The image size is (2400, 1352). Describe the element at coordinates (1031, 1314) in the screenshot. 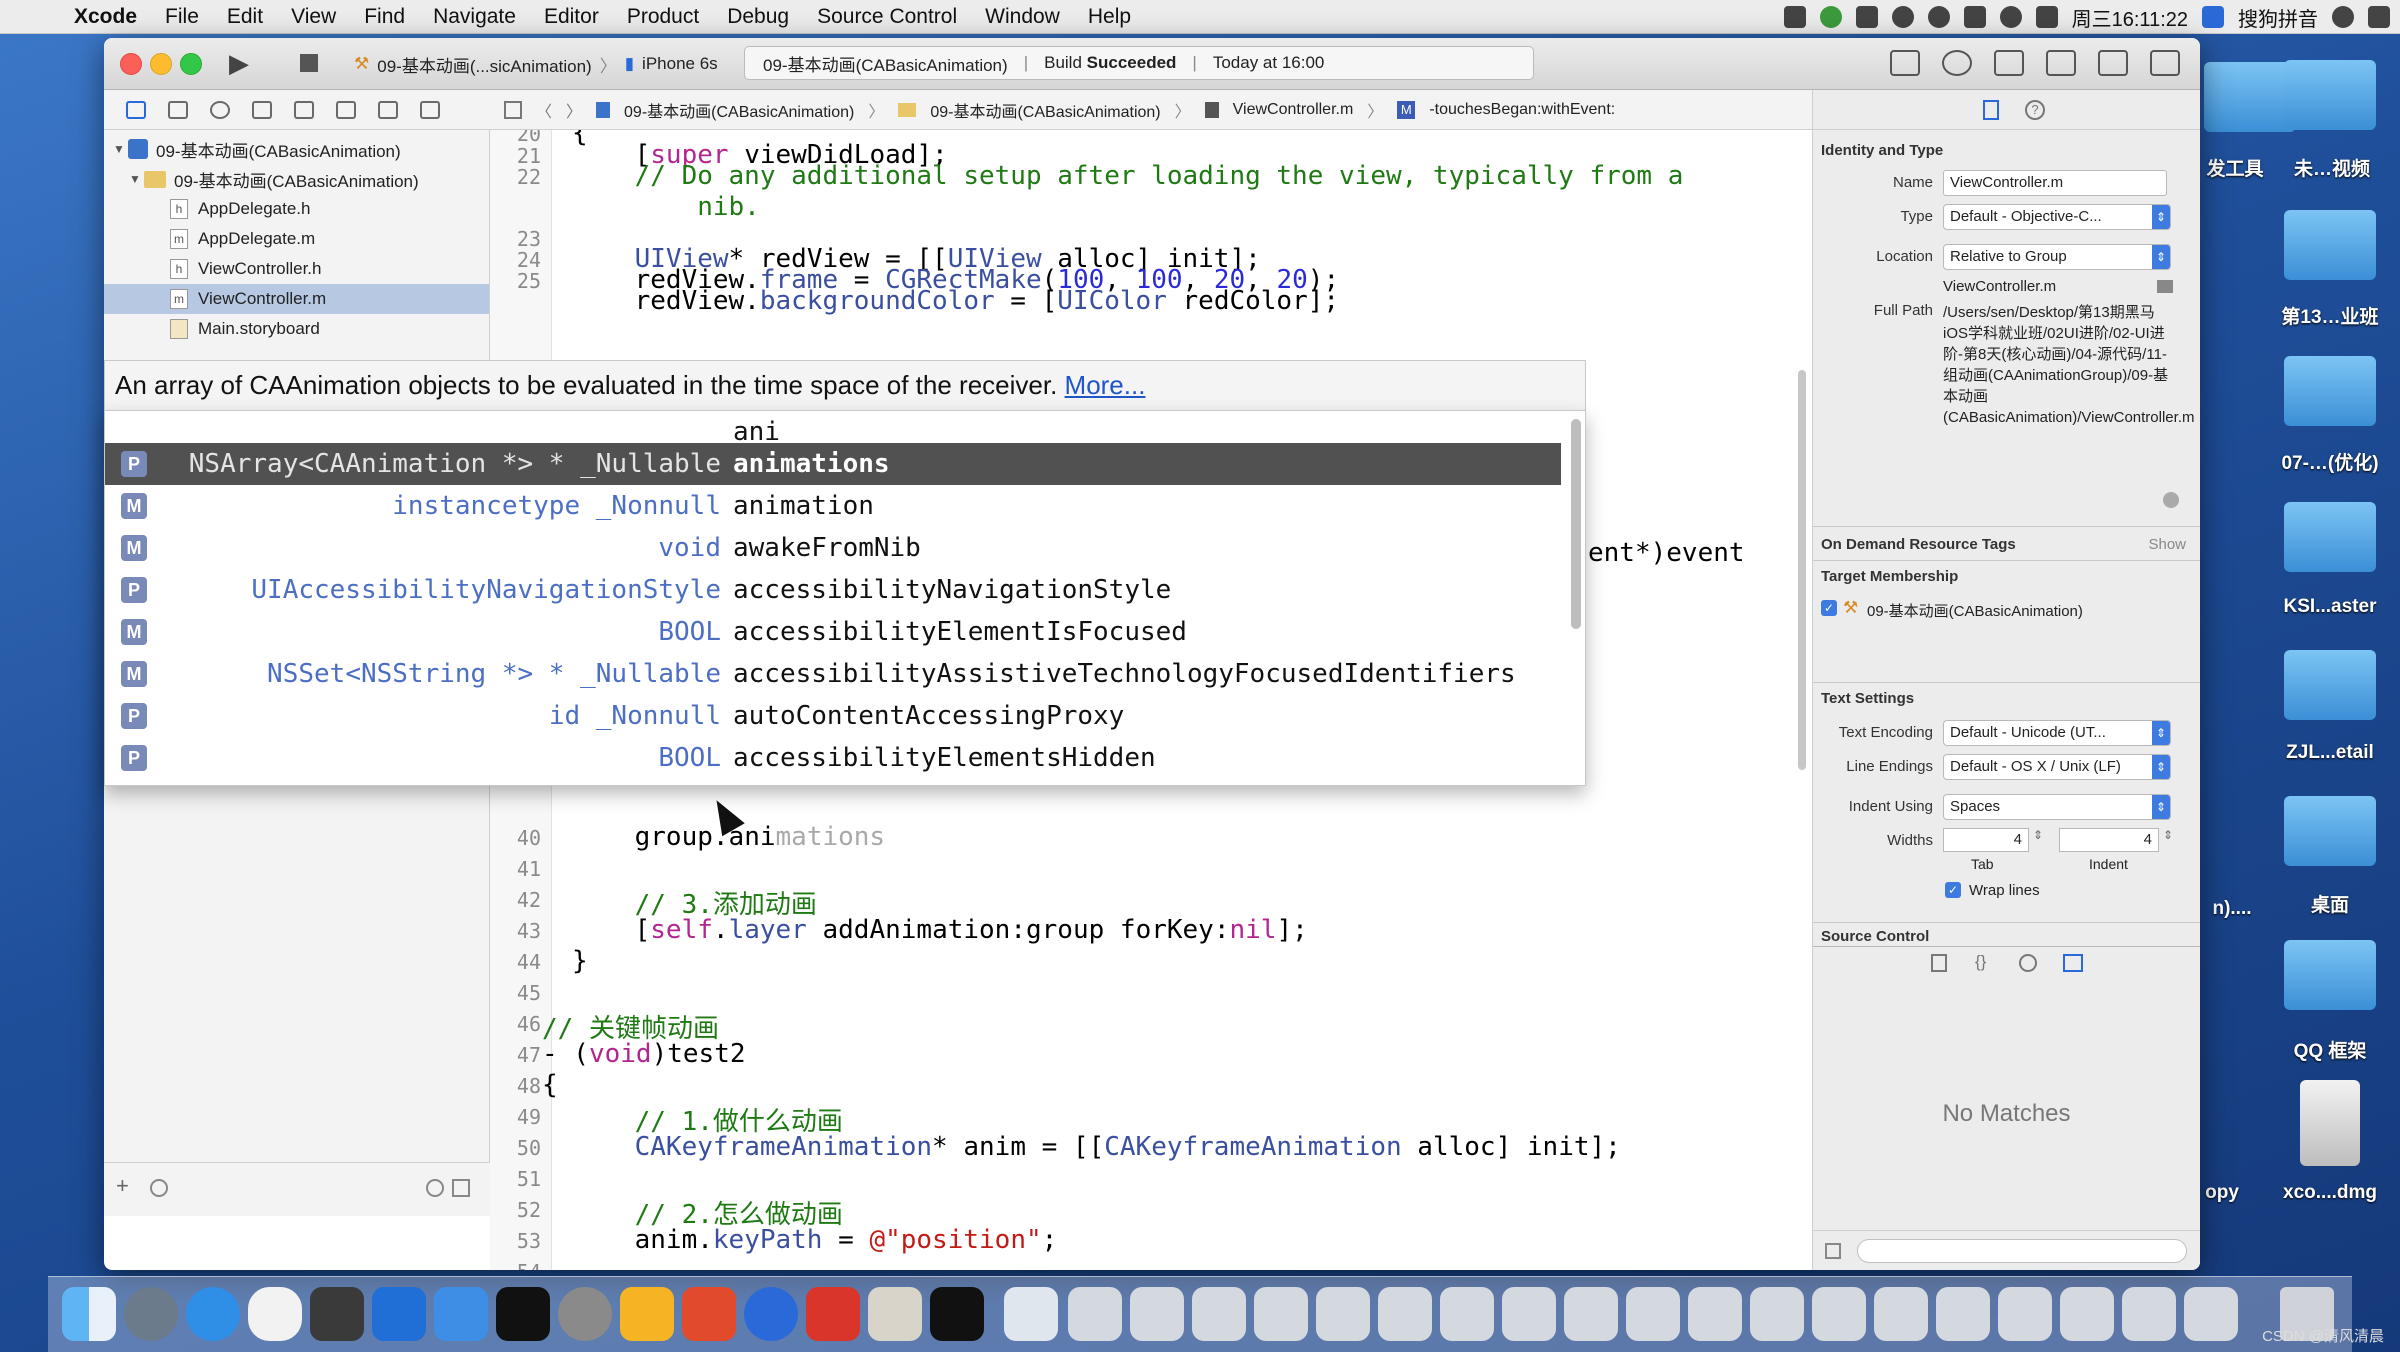

I see `preview-icon` at that location.